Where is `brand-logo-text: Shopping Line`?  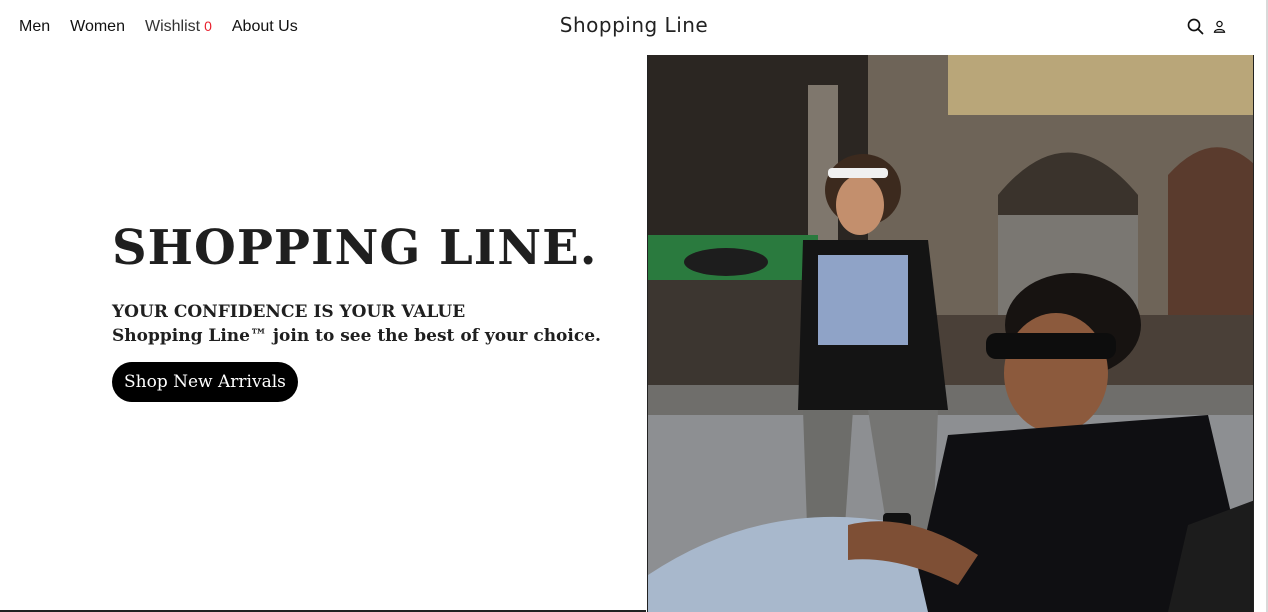
brand-logo-text: Shopping Line is located at coordinates (634, 25).